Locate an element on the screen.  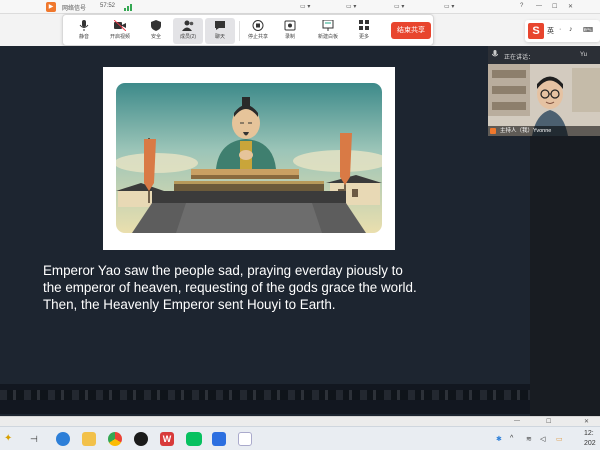
grid-icon is located at coordinates (364, 25).